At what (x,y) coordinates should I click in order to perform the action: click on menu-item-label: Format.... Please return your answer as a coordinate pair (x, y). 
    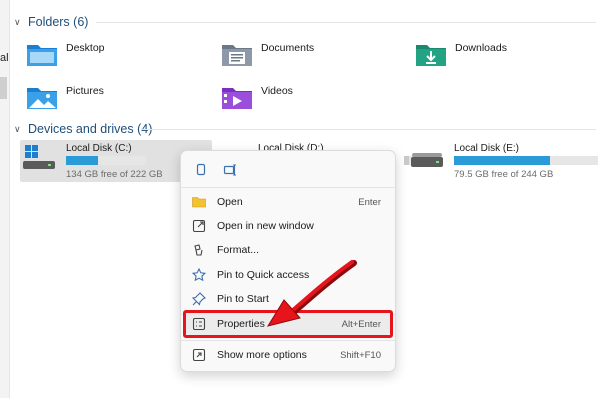
    Looking at the image, I should click on (238, 250).